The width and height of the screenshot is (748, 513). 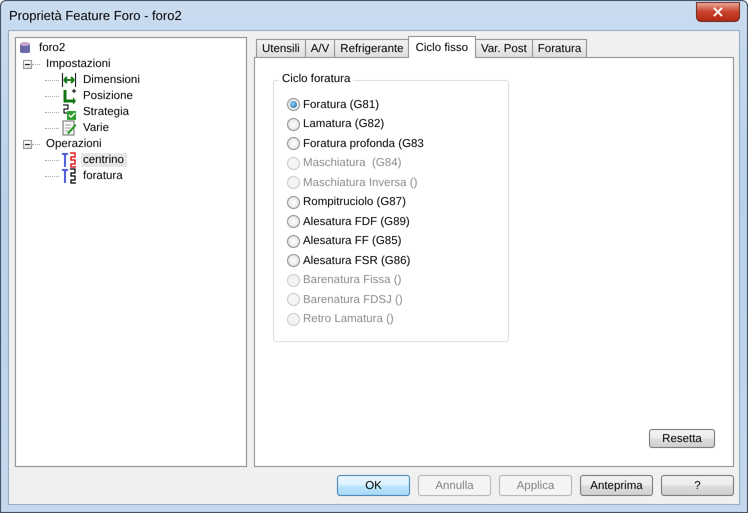 What do you see at coordinates (718, 12) in the screenshot?
I see `close-button: ×` at bounding box center [718, 12].